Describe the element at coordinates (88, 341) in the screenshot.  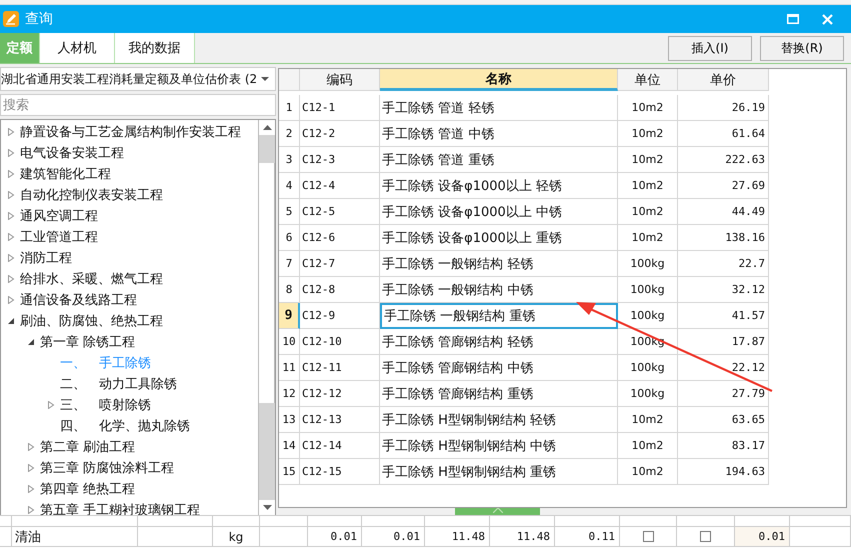
I see `tree-item: 第一章 除锈工程` at that location.